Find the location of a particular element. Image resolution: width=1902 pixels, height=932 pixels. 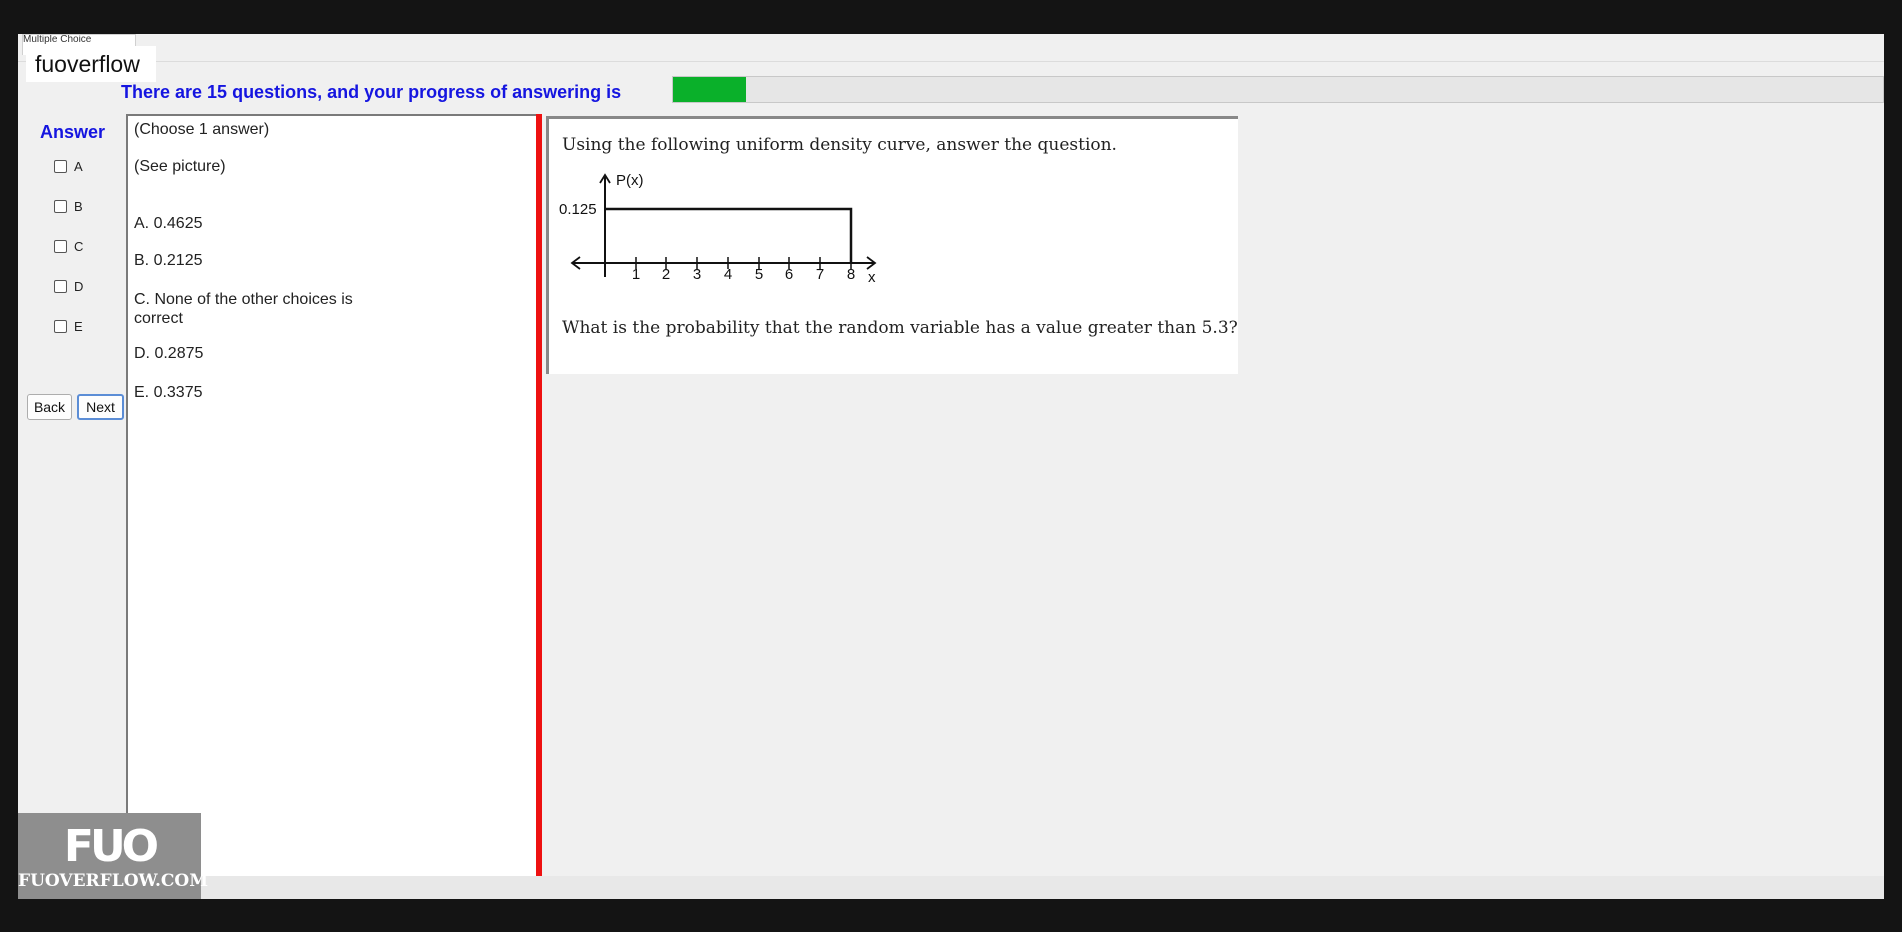

density-curve is located at coordinates (729, 235).